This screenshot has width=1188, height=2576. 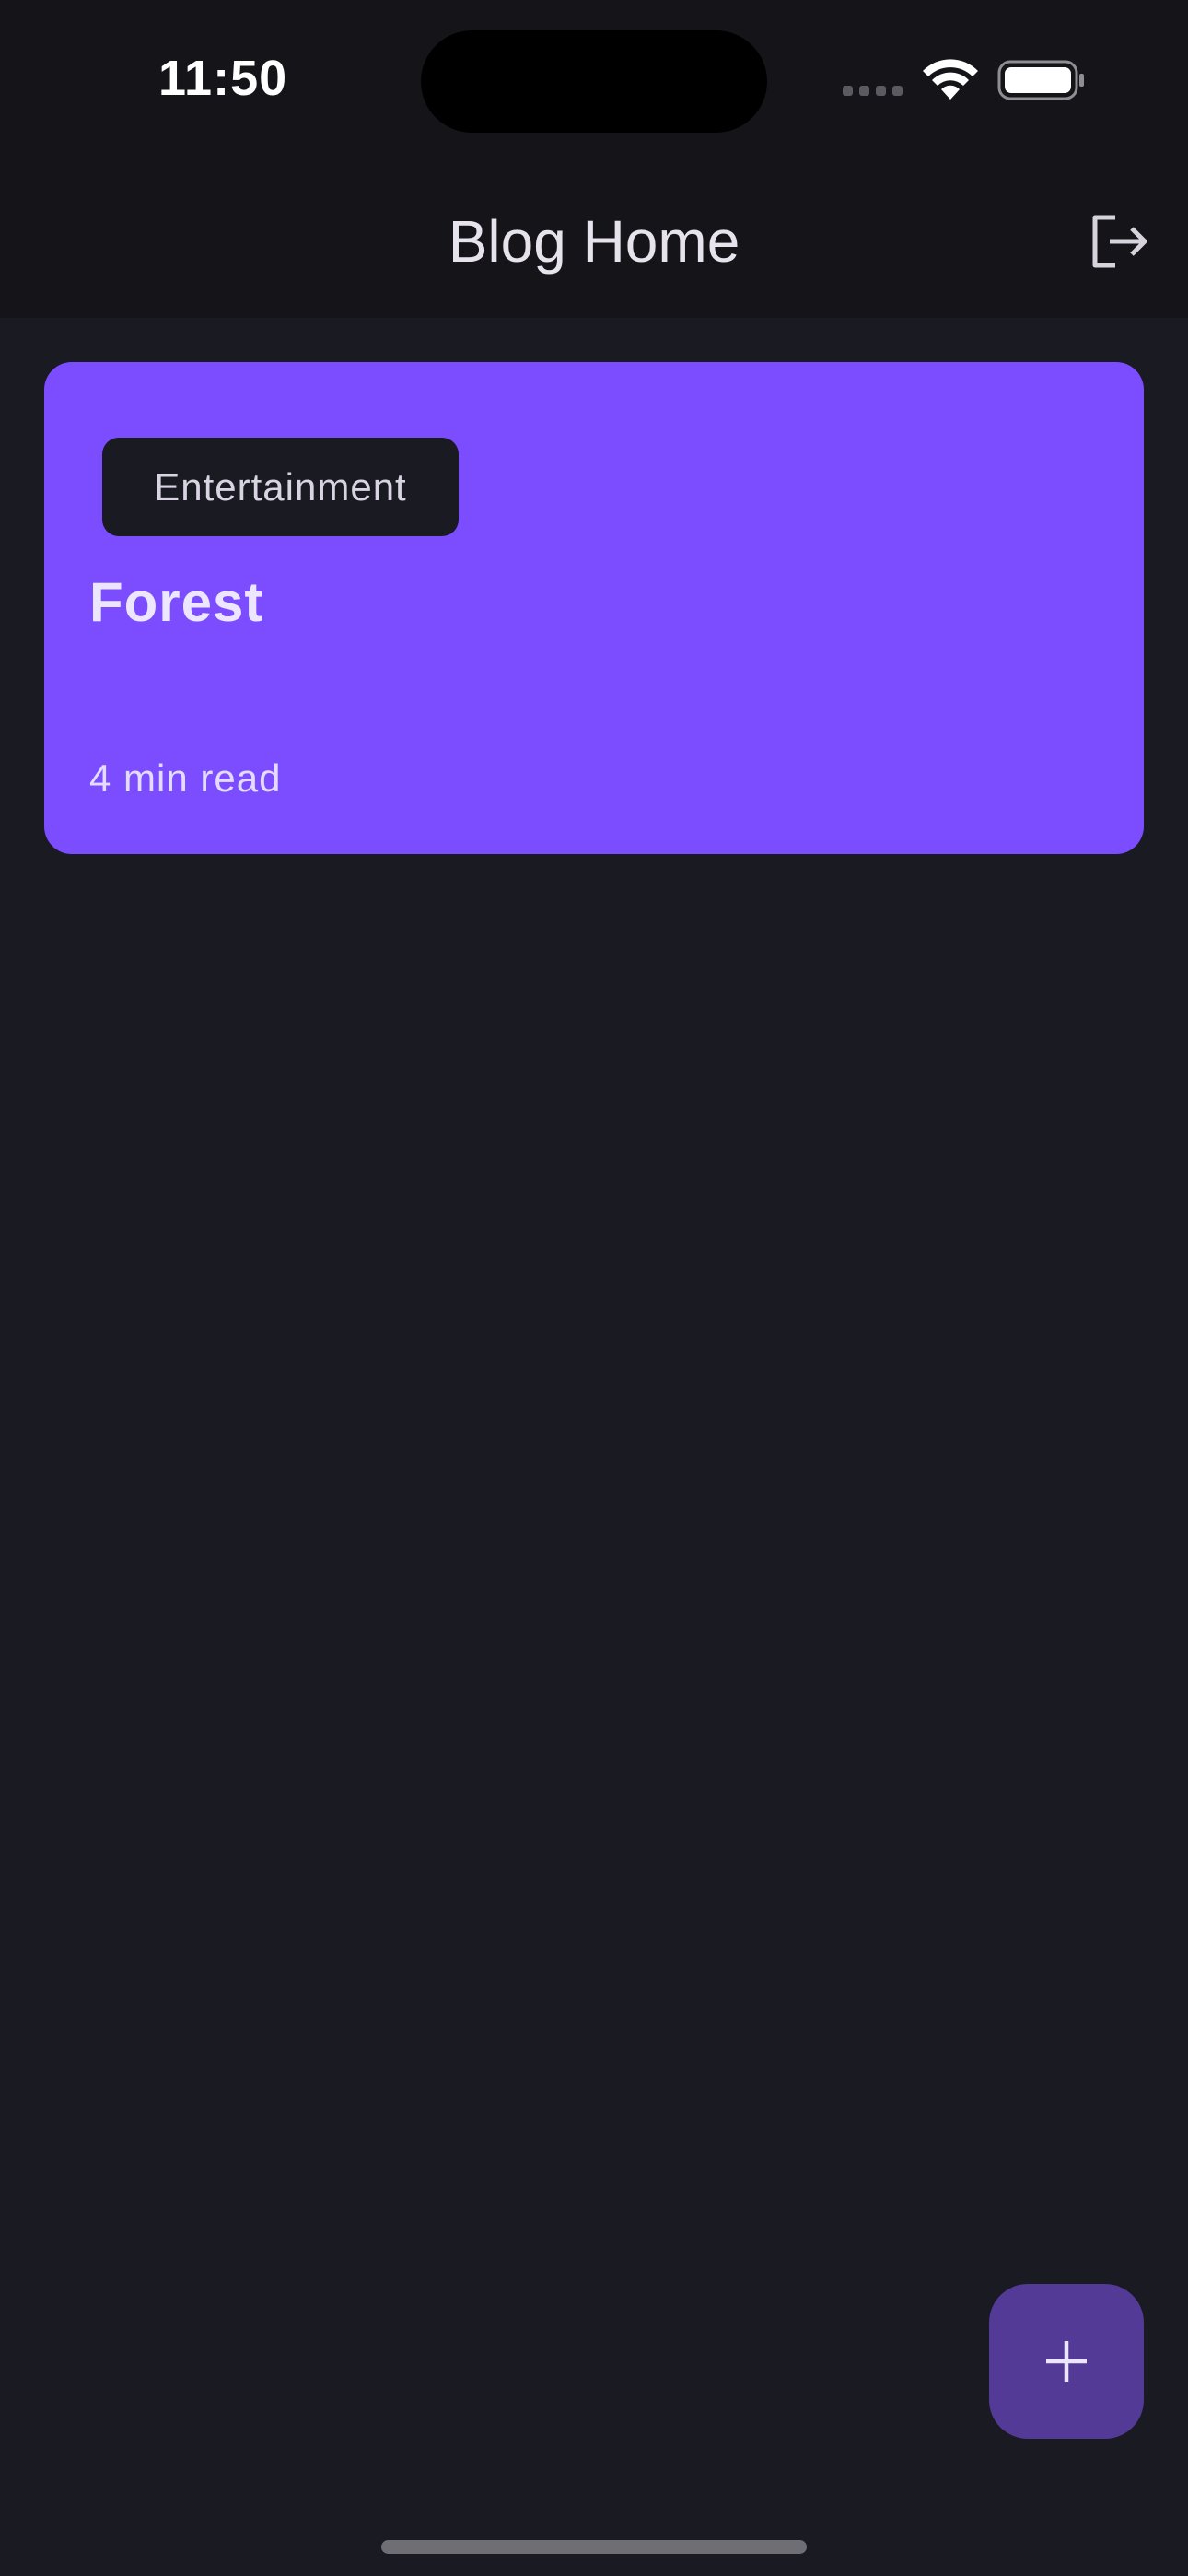 What do you see at coordinates (223, 78) in the screenshot?
I see `status-time: 11:50` at bounding box center [223, 78].